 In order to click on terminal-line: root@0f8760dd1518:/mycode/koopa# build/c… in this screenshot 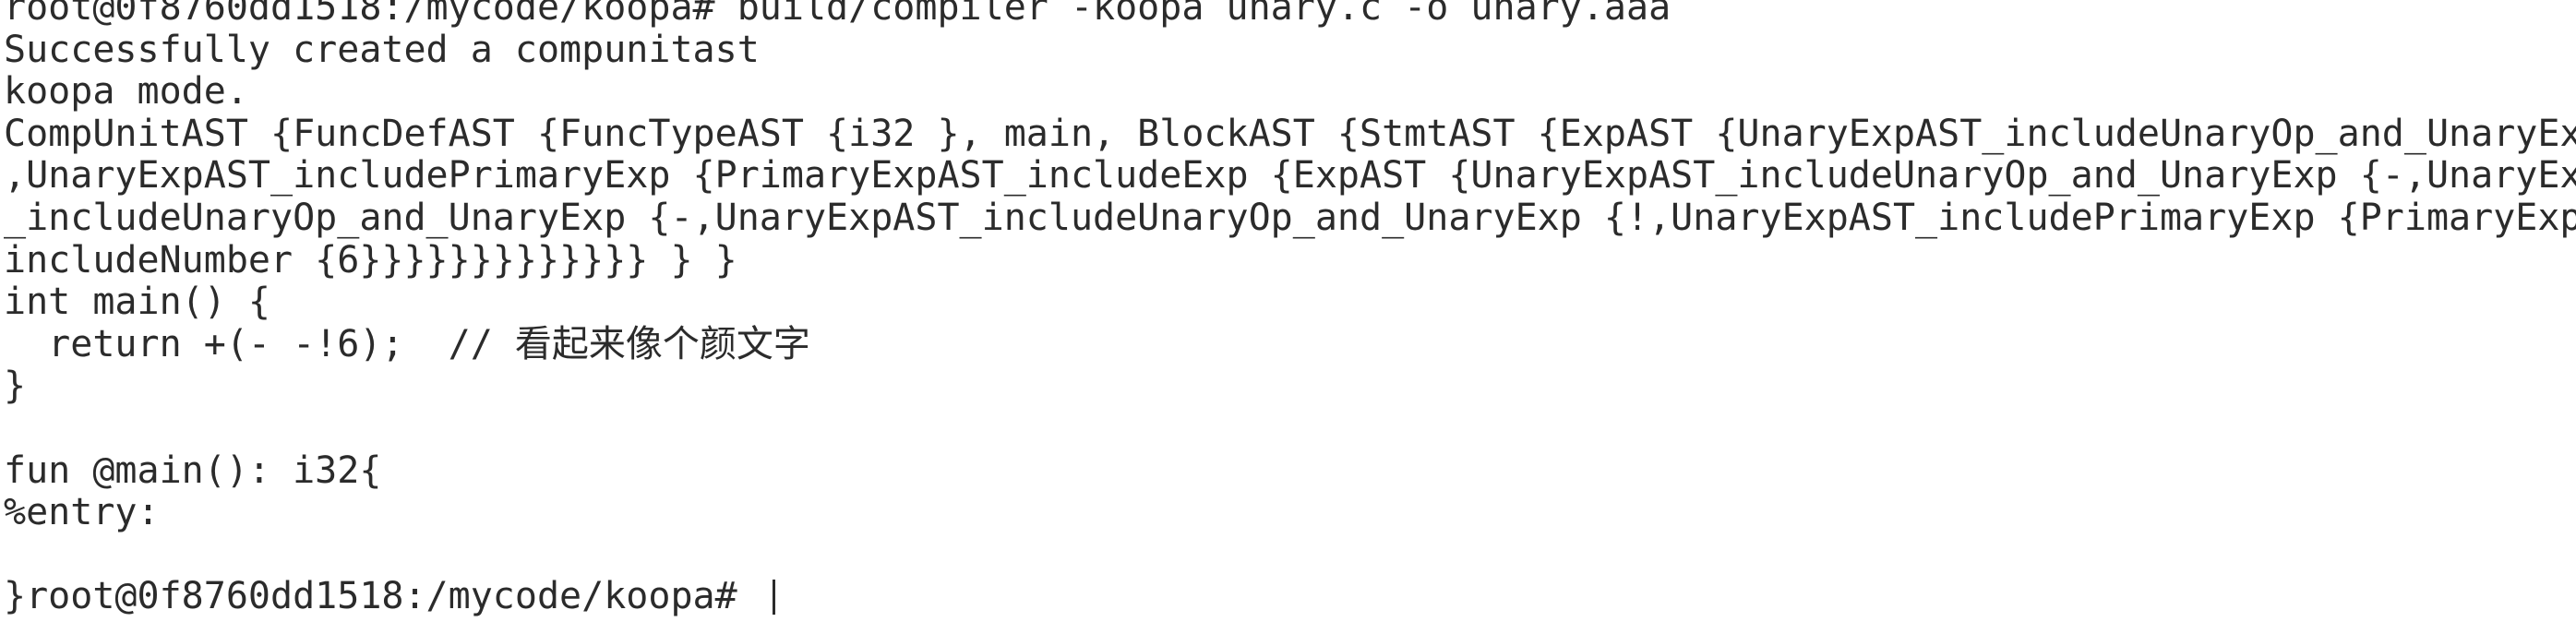, I will do `click(838, 14)`.